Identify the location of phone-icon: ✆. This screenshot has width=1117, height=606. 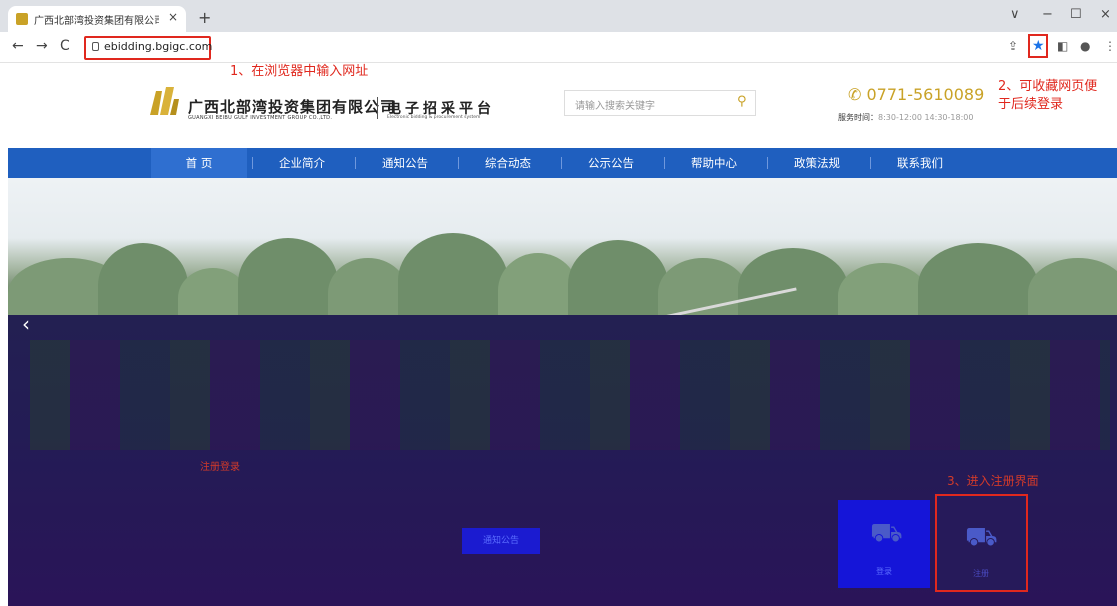
(855, 94).